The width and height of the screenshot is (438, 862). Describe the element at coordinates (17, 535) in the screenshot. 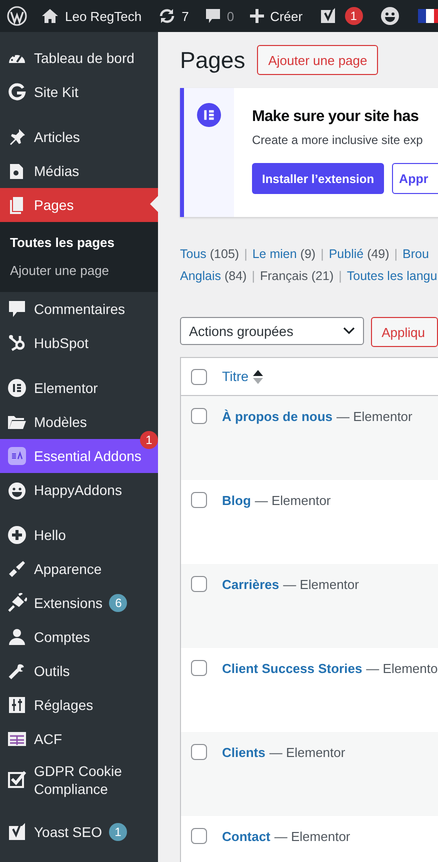

I see `plus-circle-icon` at that location.